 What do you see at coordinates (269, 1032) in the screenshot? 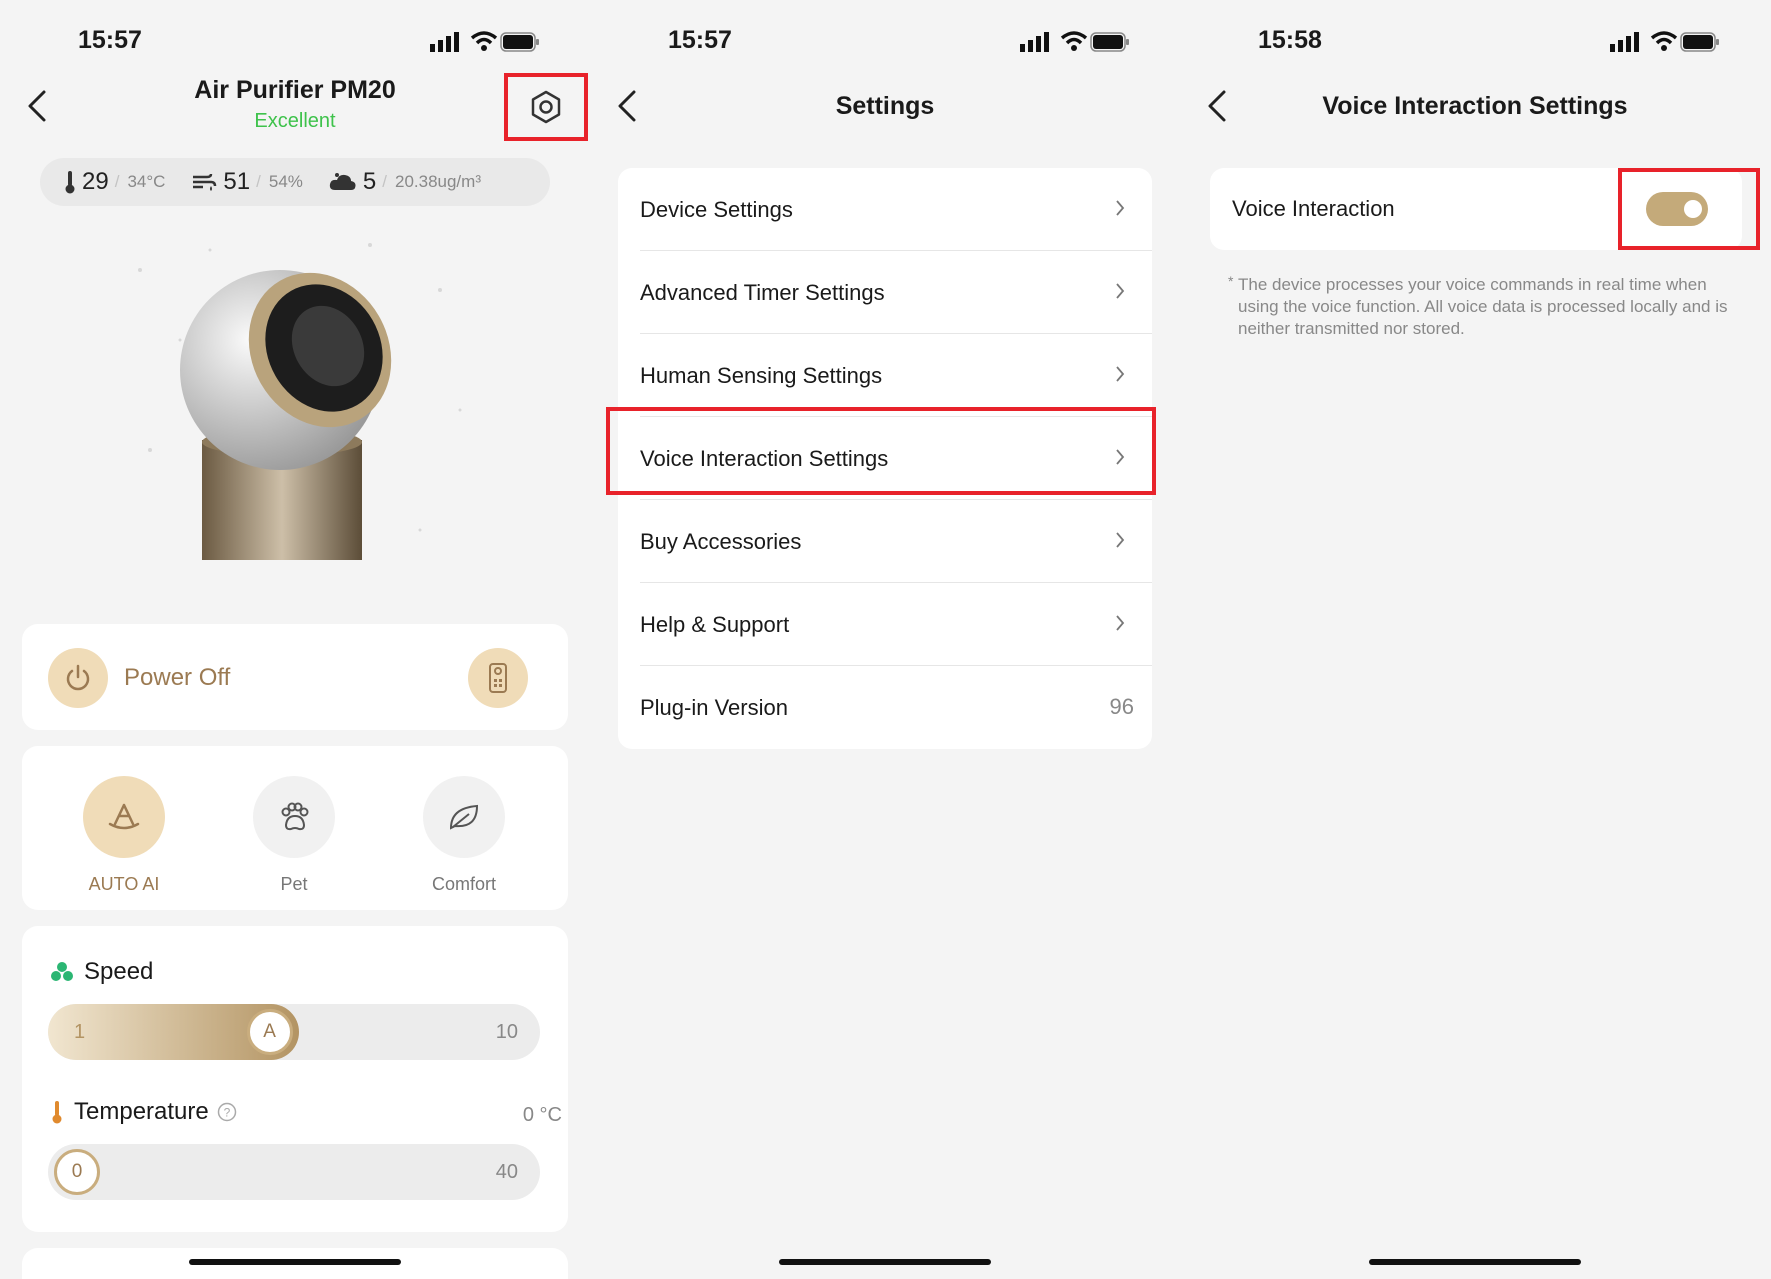
I see `speed-knob: A` at bounding box center [269, 1032].